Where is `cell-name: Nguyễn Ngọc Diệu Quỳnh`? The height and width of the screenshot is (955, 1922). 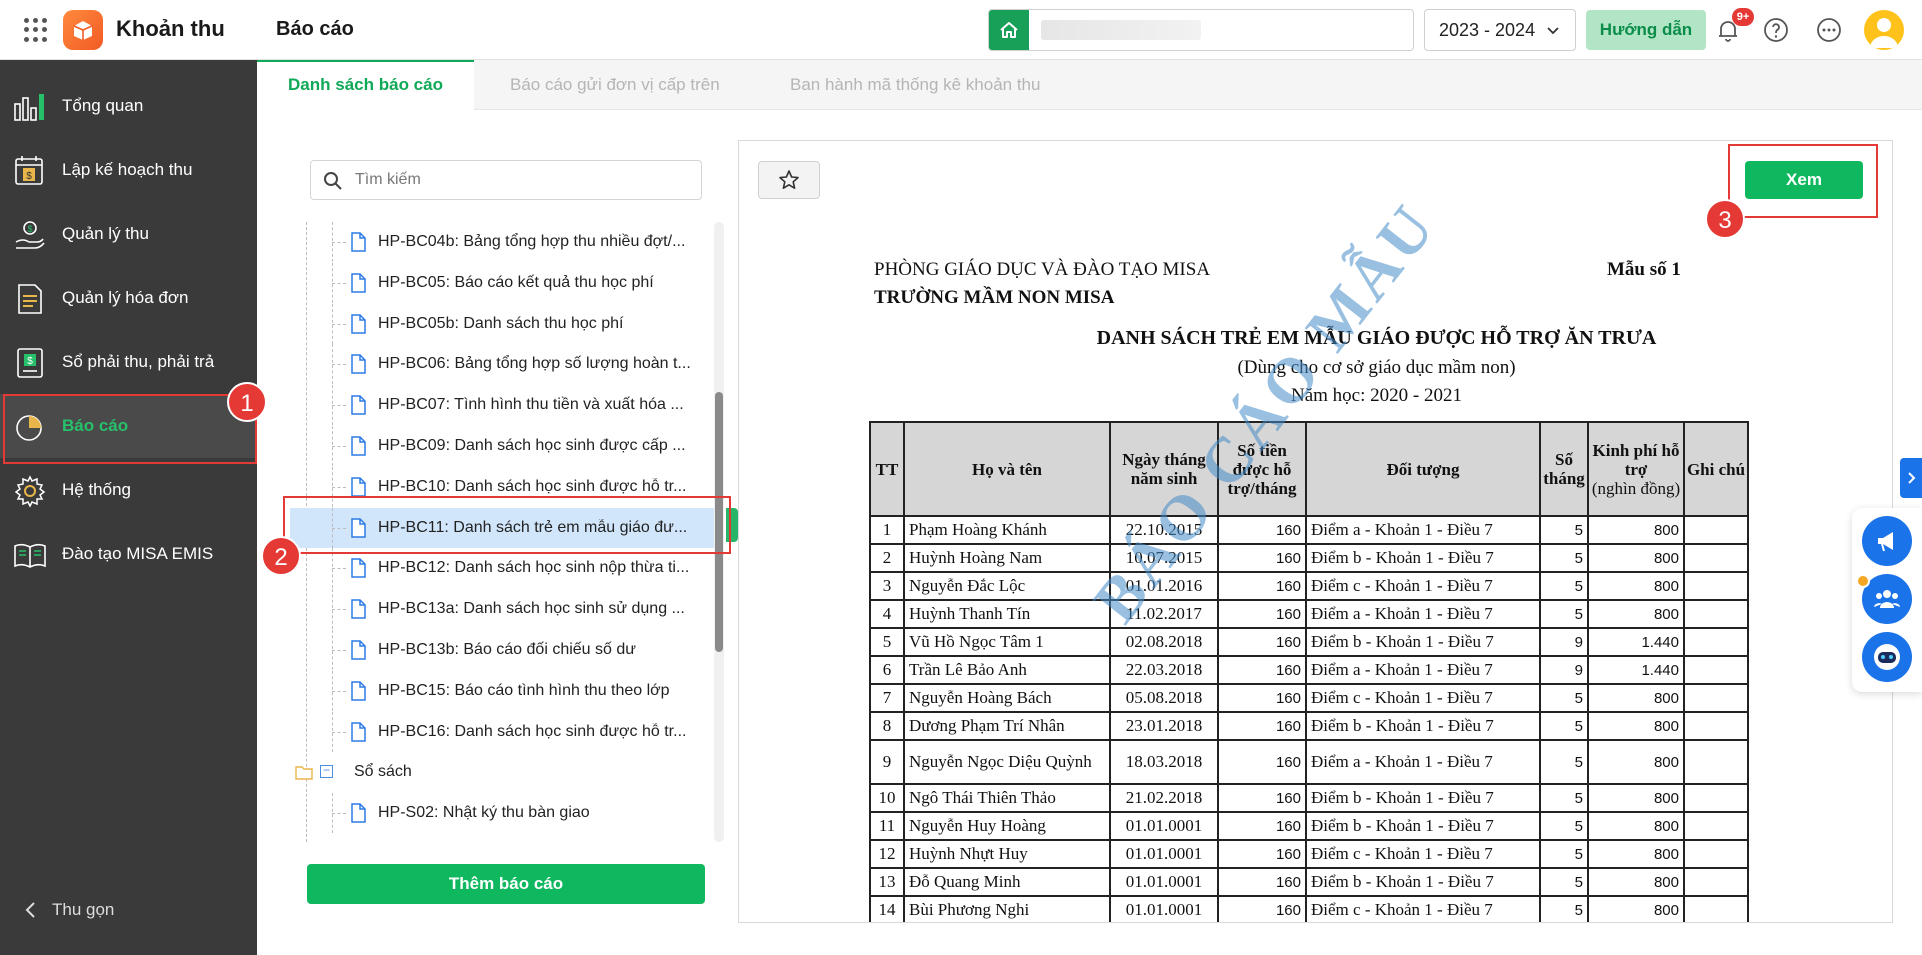
cell-name: Nguyễn Ngọc Diệu Quỳnh is located at coordinates (1007, 762).